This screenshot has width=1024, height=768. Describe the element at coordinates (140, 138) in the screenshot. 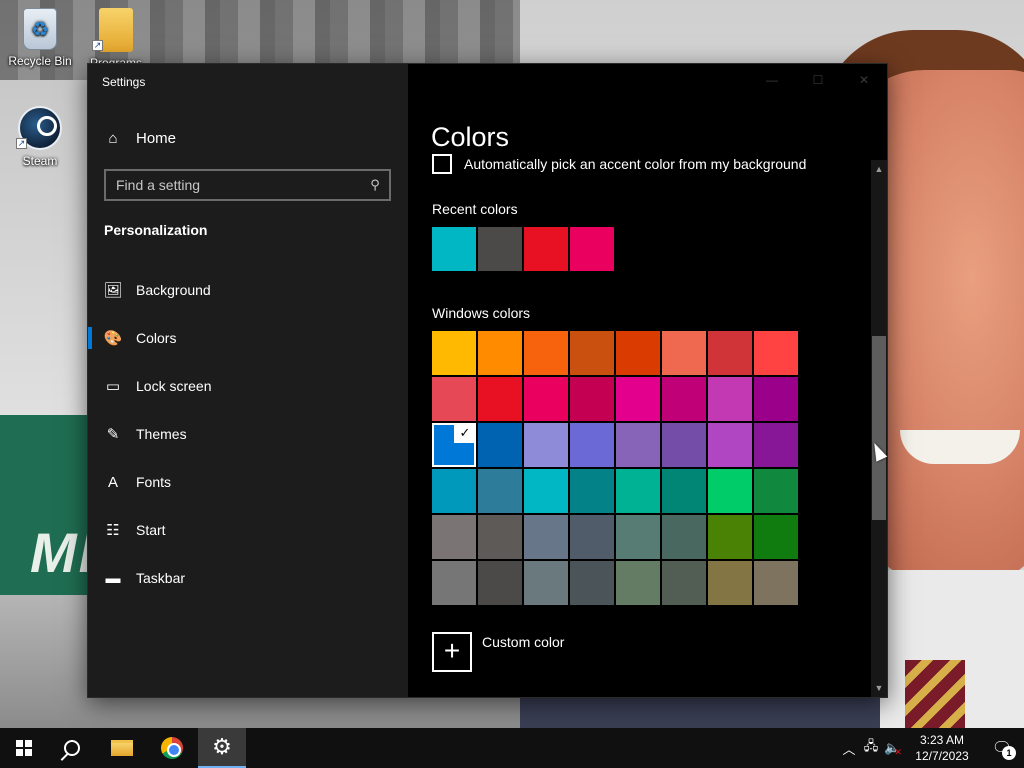

I see `nav-home: ⌂ Home` at that location.